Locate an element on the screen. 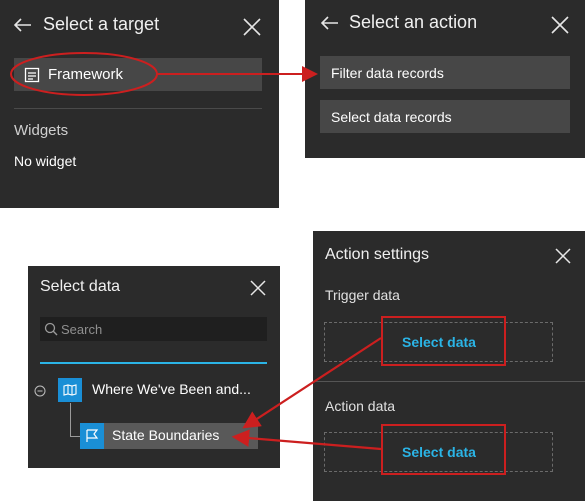 This screenshot has height=501, width=585. action-data-label: Action data is located at coordinates (360, 406).